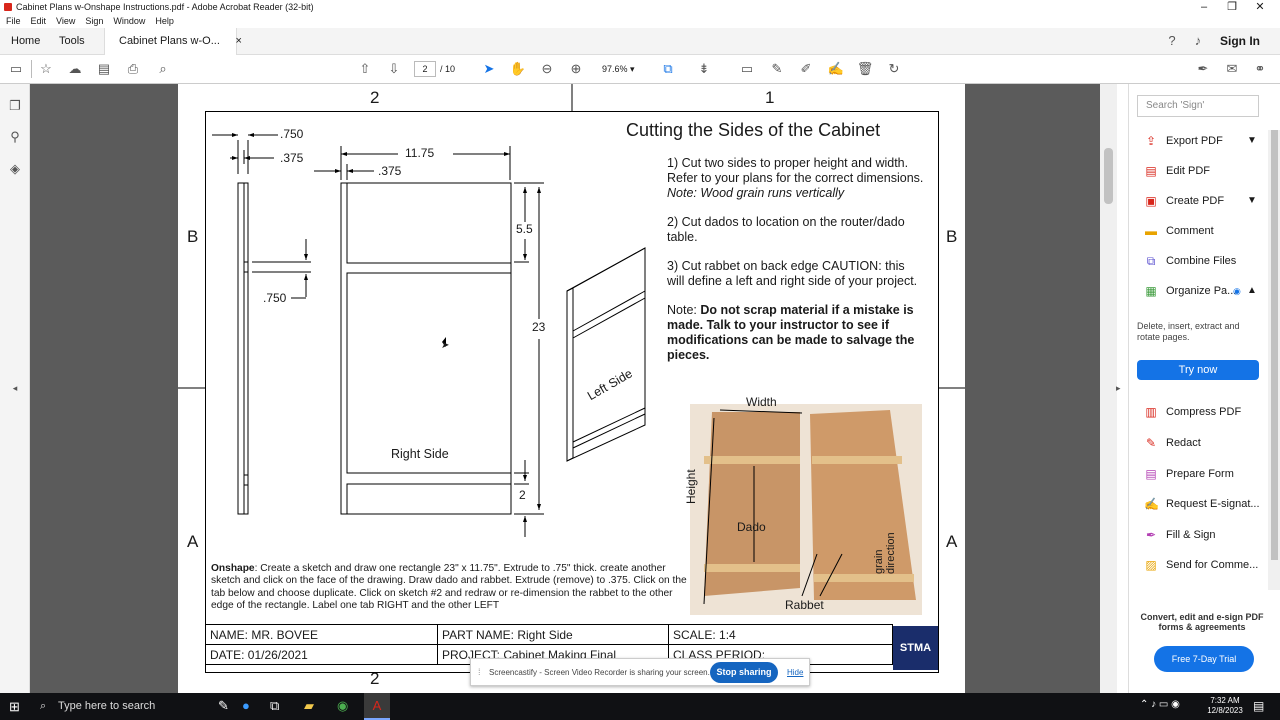  I want to click on menu-view: View, so click(65, 21).